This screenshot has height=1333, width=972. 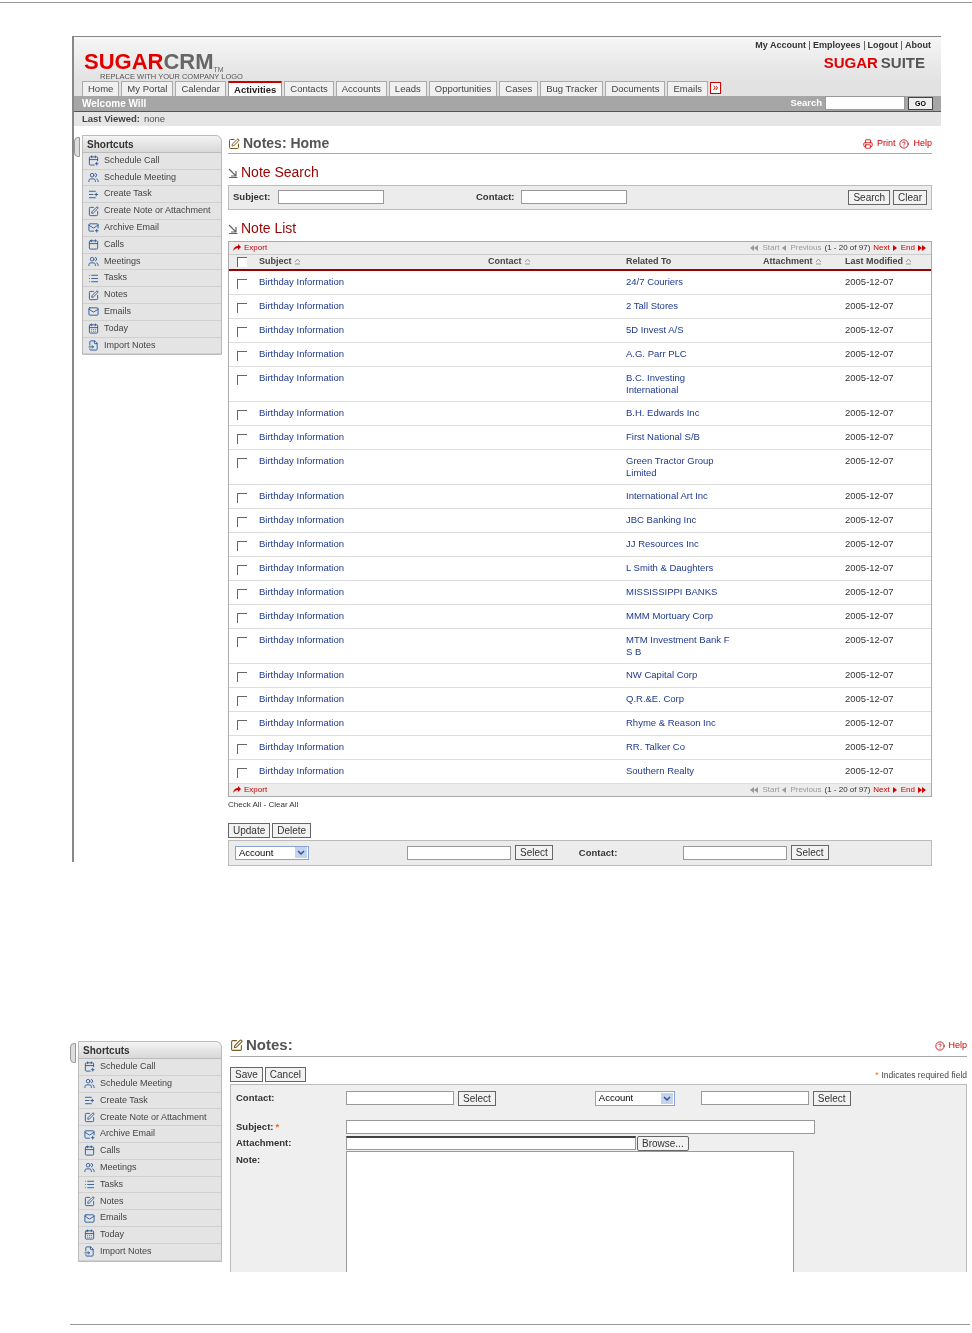 I want to click on related-link: Green Tractor Group Limited, so click(x=681, y=466).